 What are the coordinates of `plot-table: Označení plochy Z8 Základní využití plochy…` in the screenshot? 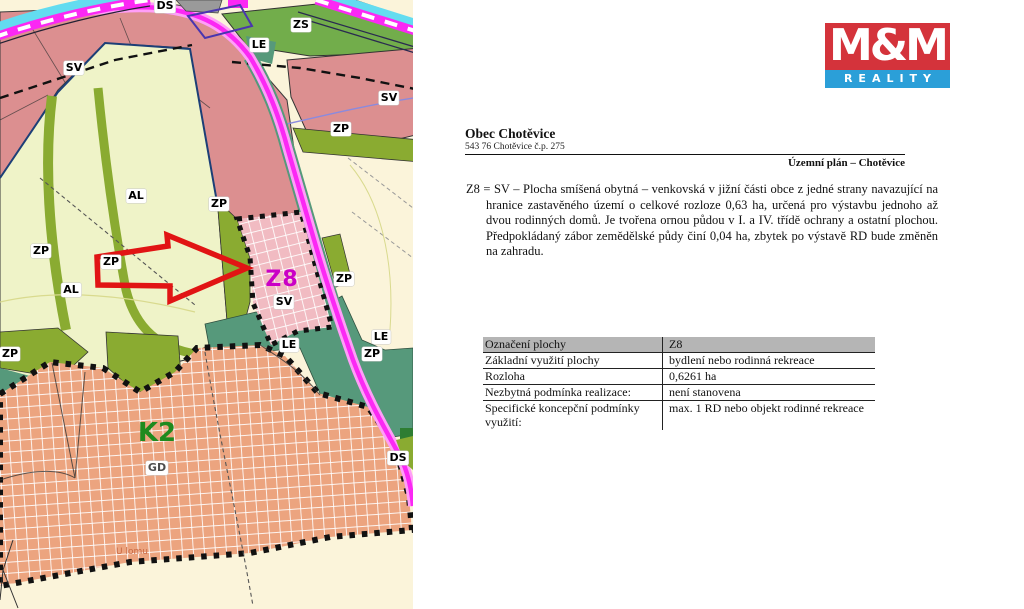 It's located at (679, 383).